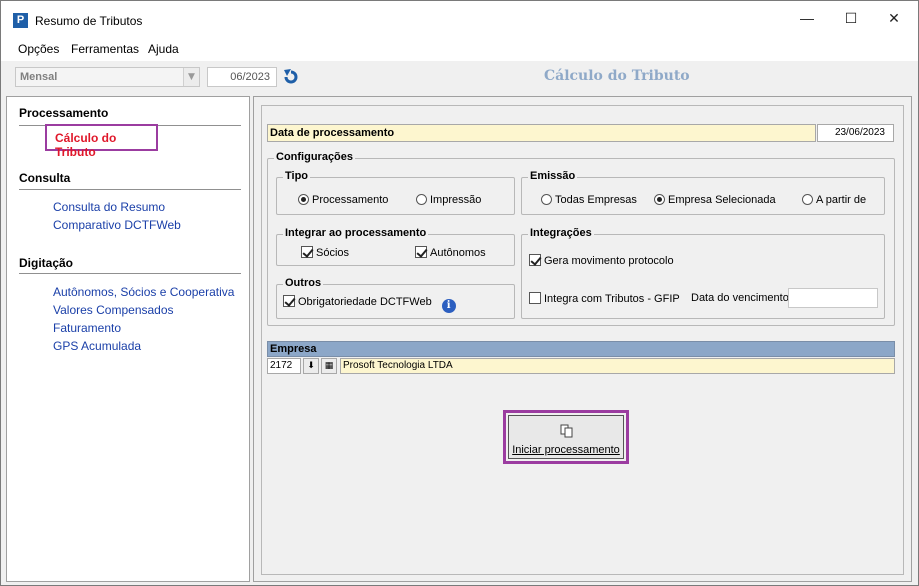 Image resolution: width=919 pixels, height=586 pixels. I want to click on radio-empresa-selecionada: Empresa Selecionada, so click(715, 200).